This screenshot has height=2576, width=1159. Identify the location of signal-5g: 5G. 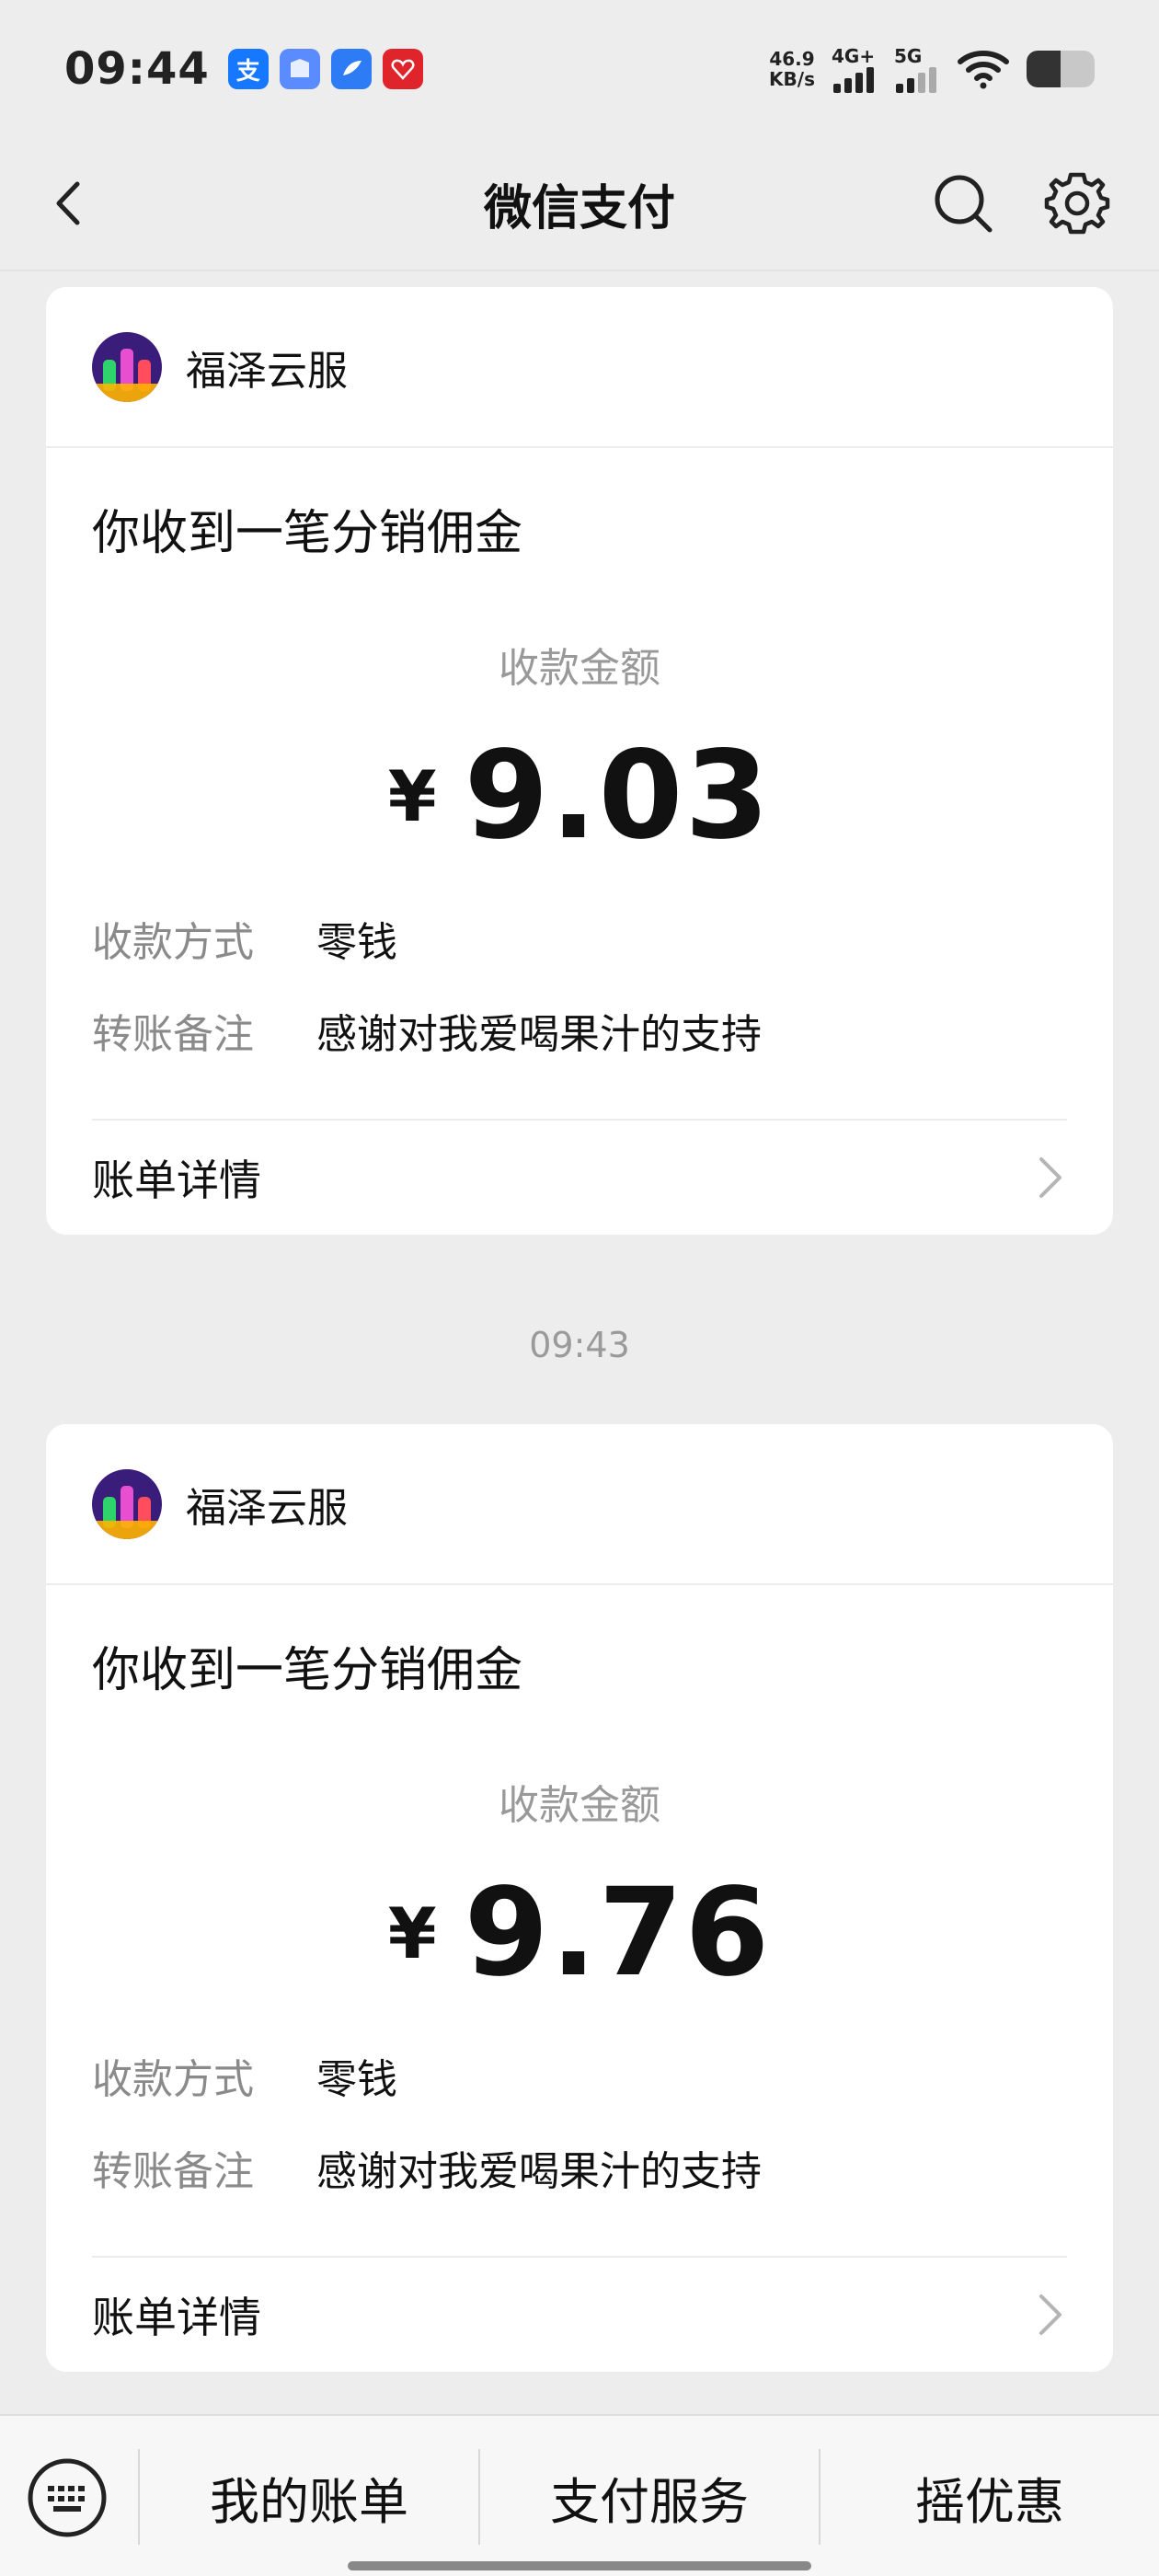
(917, 69).